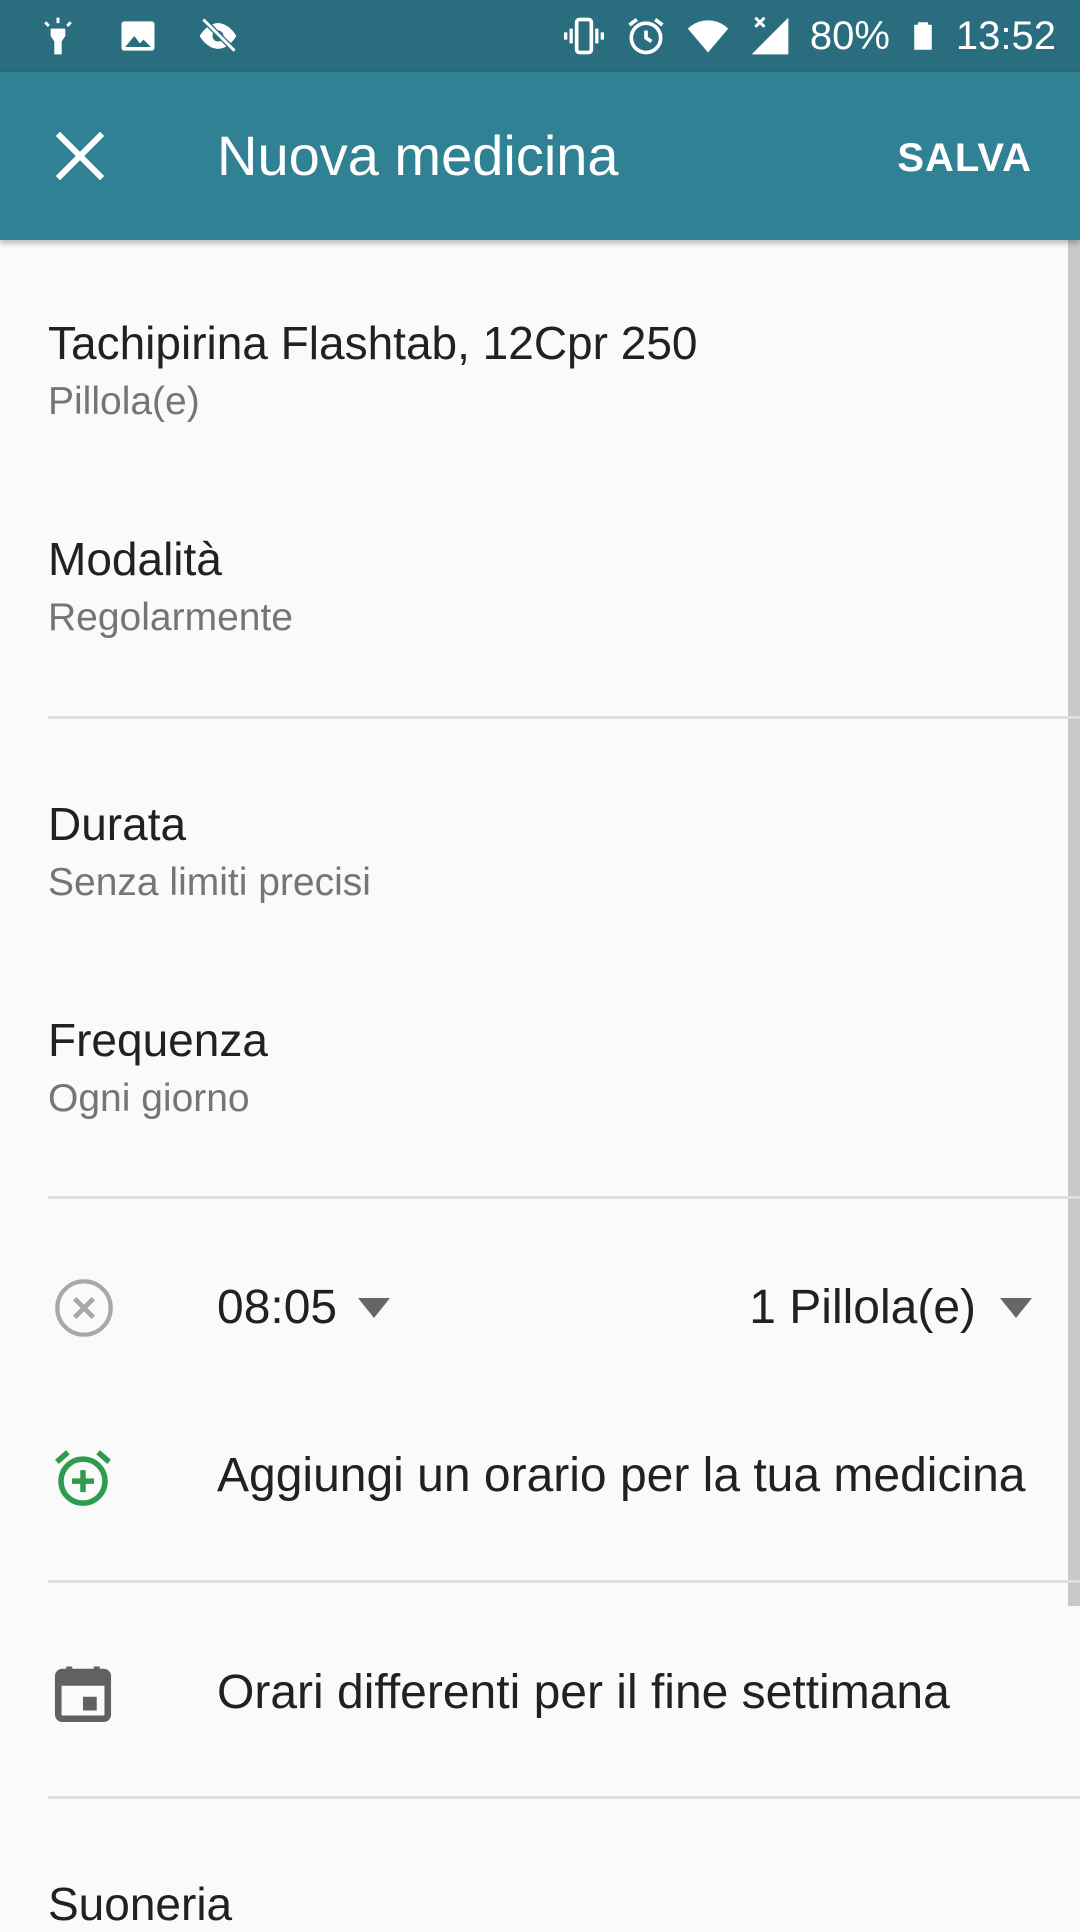 The height and width of the screenshot is (1932, 1080). I want to click on add-time-label: Aggiungi un orario per la tua medicina, so click(621, 1475).